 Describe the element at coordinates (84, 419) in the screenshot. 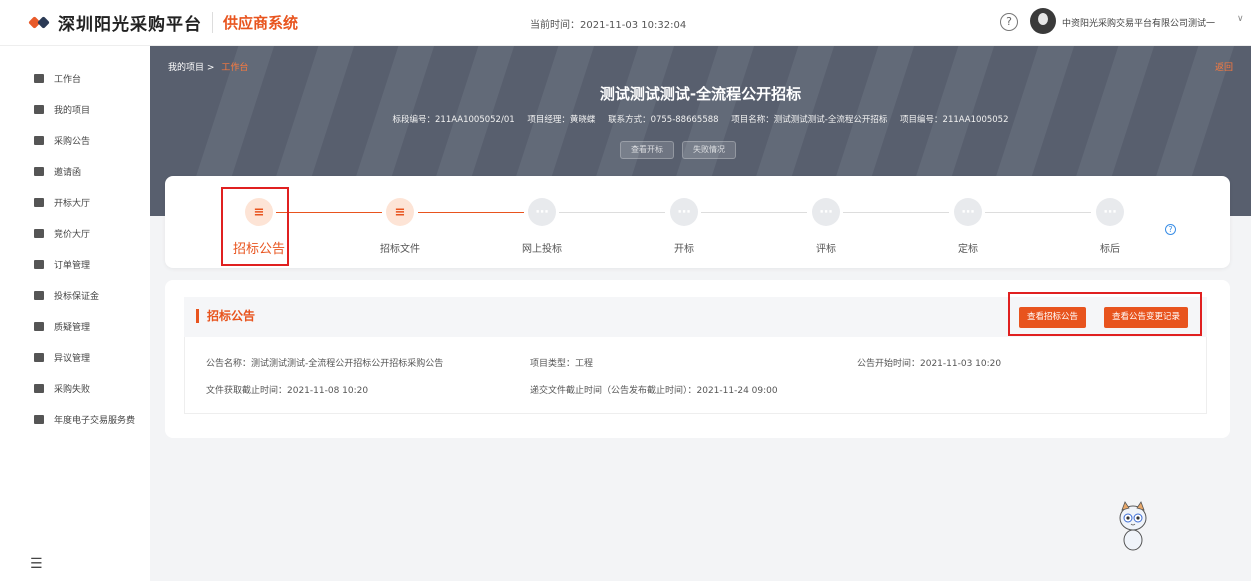

I see `sidebar-item-annual-fee: 年度电子交易服务费` at that location.